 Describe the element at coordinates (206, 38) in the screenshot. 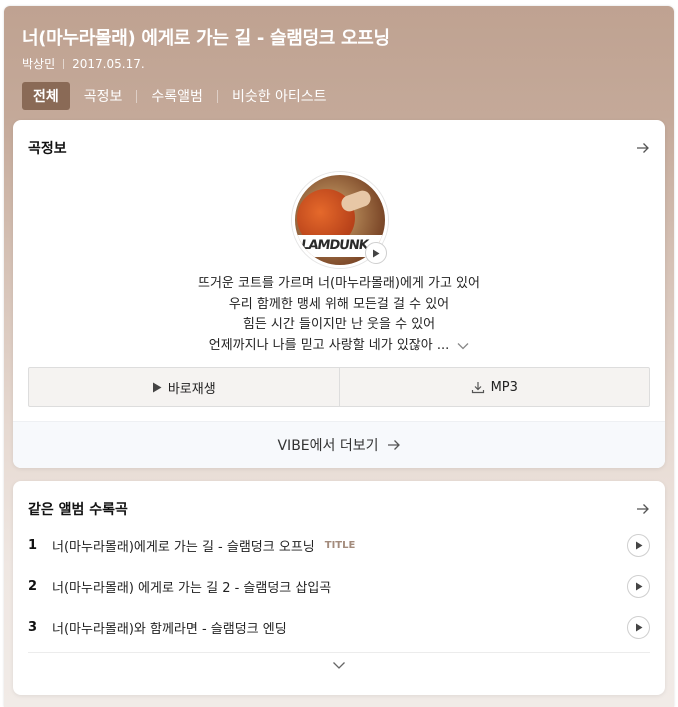

I see `song-title: 너(마누라몰래) 에게로 가는 길 - 슬램덩크 오프닝` at that location.